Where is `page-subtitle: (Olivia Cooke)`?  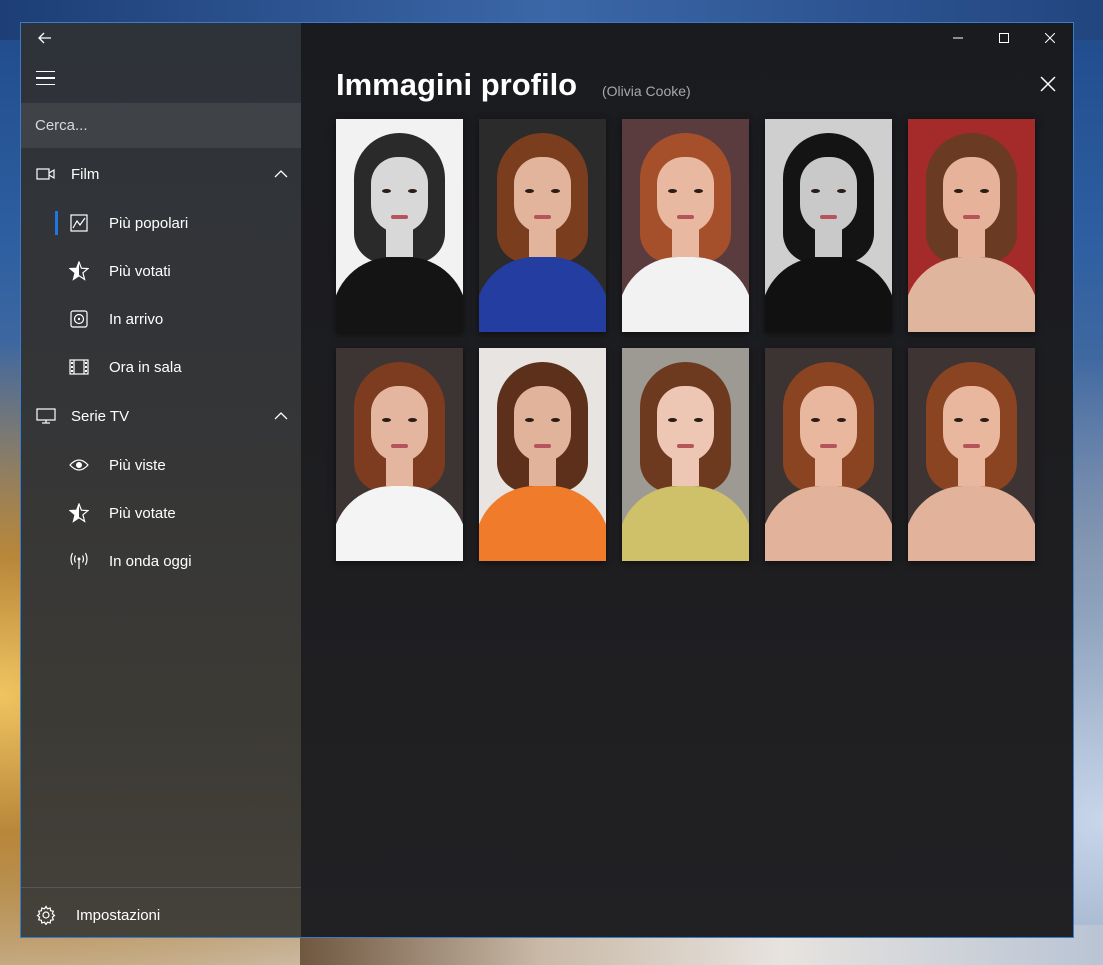
page-subtitle: (Olivia Cooke) is located at coordinates (646, 91).